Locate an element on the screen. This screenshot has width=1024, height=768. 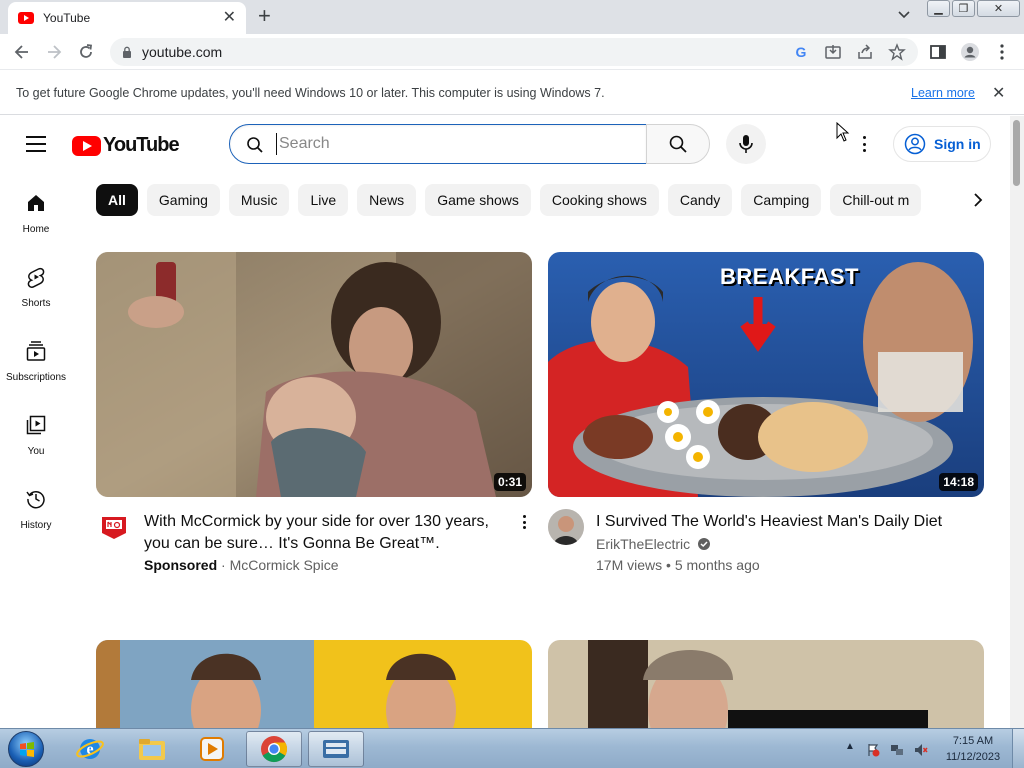
address-bar: youtube.com G is located at coordinates (514, 52).